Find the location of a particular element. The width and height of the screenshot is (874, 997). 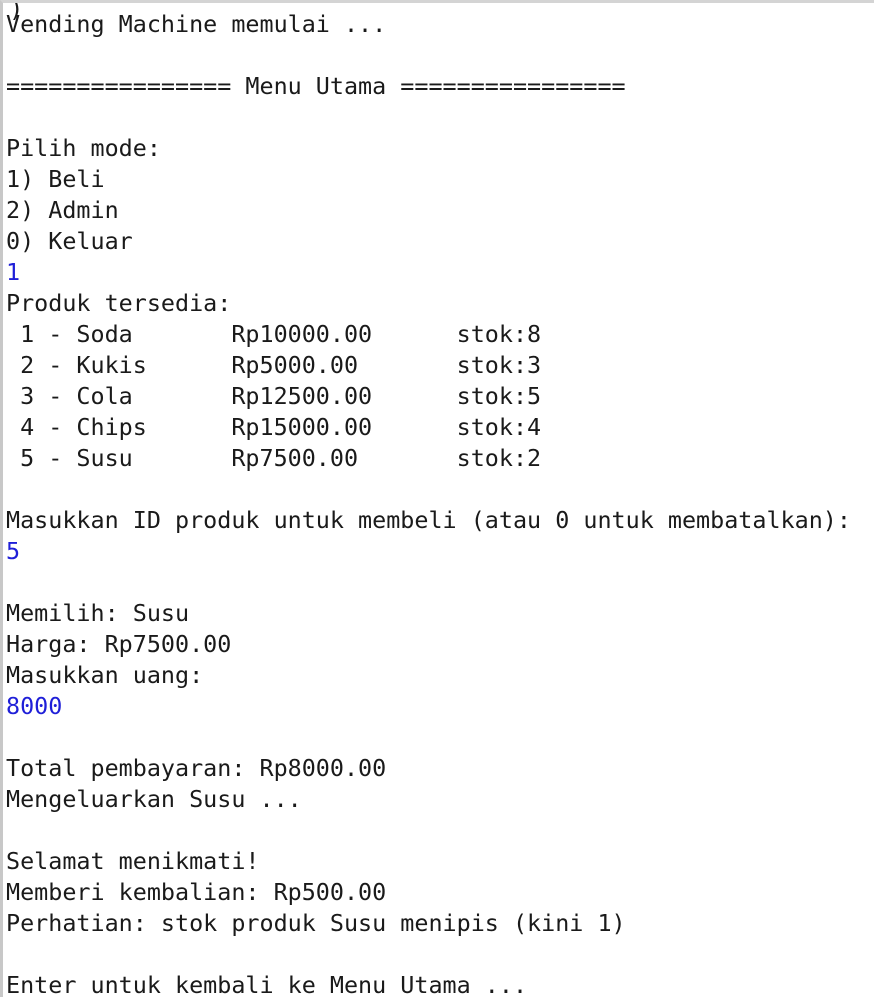

console-output-line: 1 - Soda Rp10000.00 stok:8 is located at coordinates (274, 334).